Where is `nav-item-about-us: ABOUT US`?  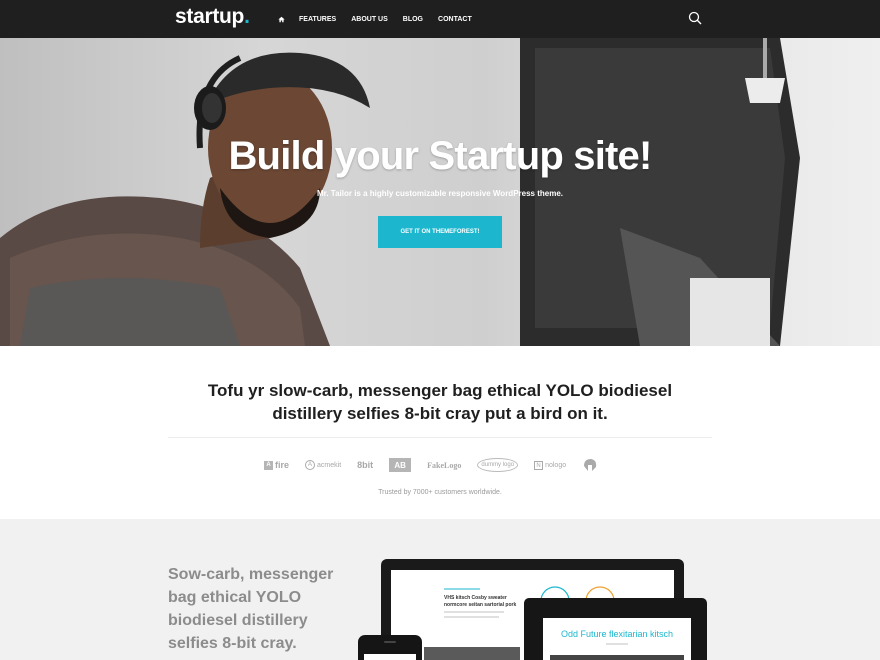
nav-item-about-us: ABOUT US is located at coordinates (369, 19).